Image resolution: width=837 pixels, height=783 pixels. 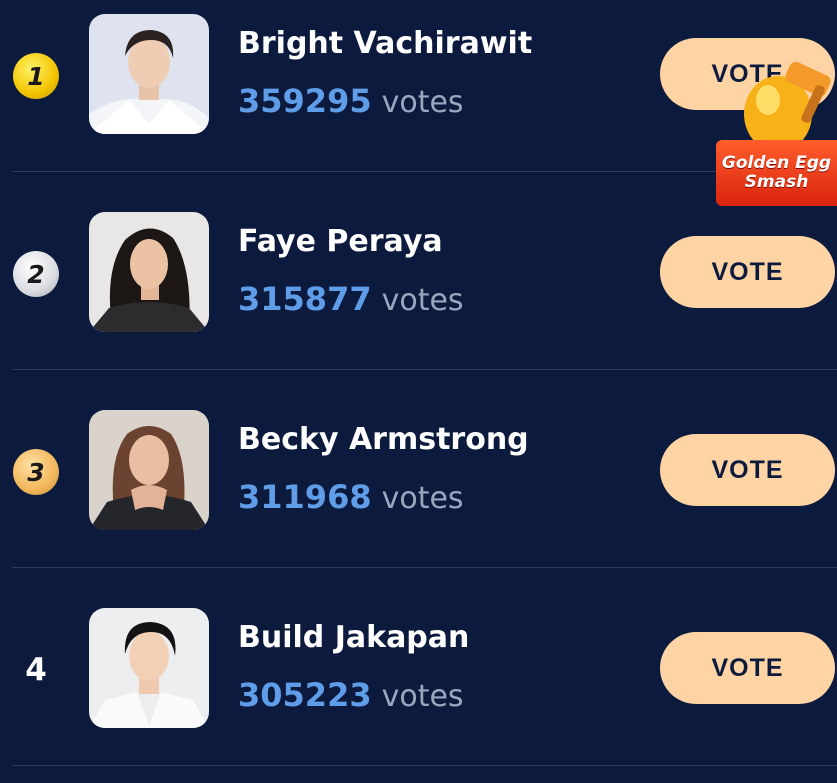 I want to click on contestant-name: Bright Vachirawit, so click(x=385, y=43).